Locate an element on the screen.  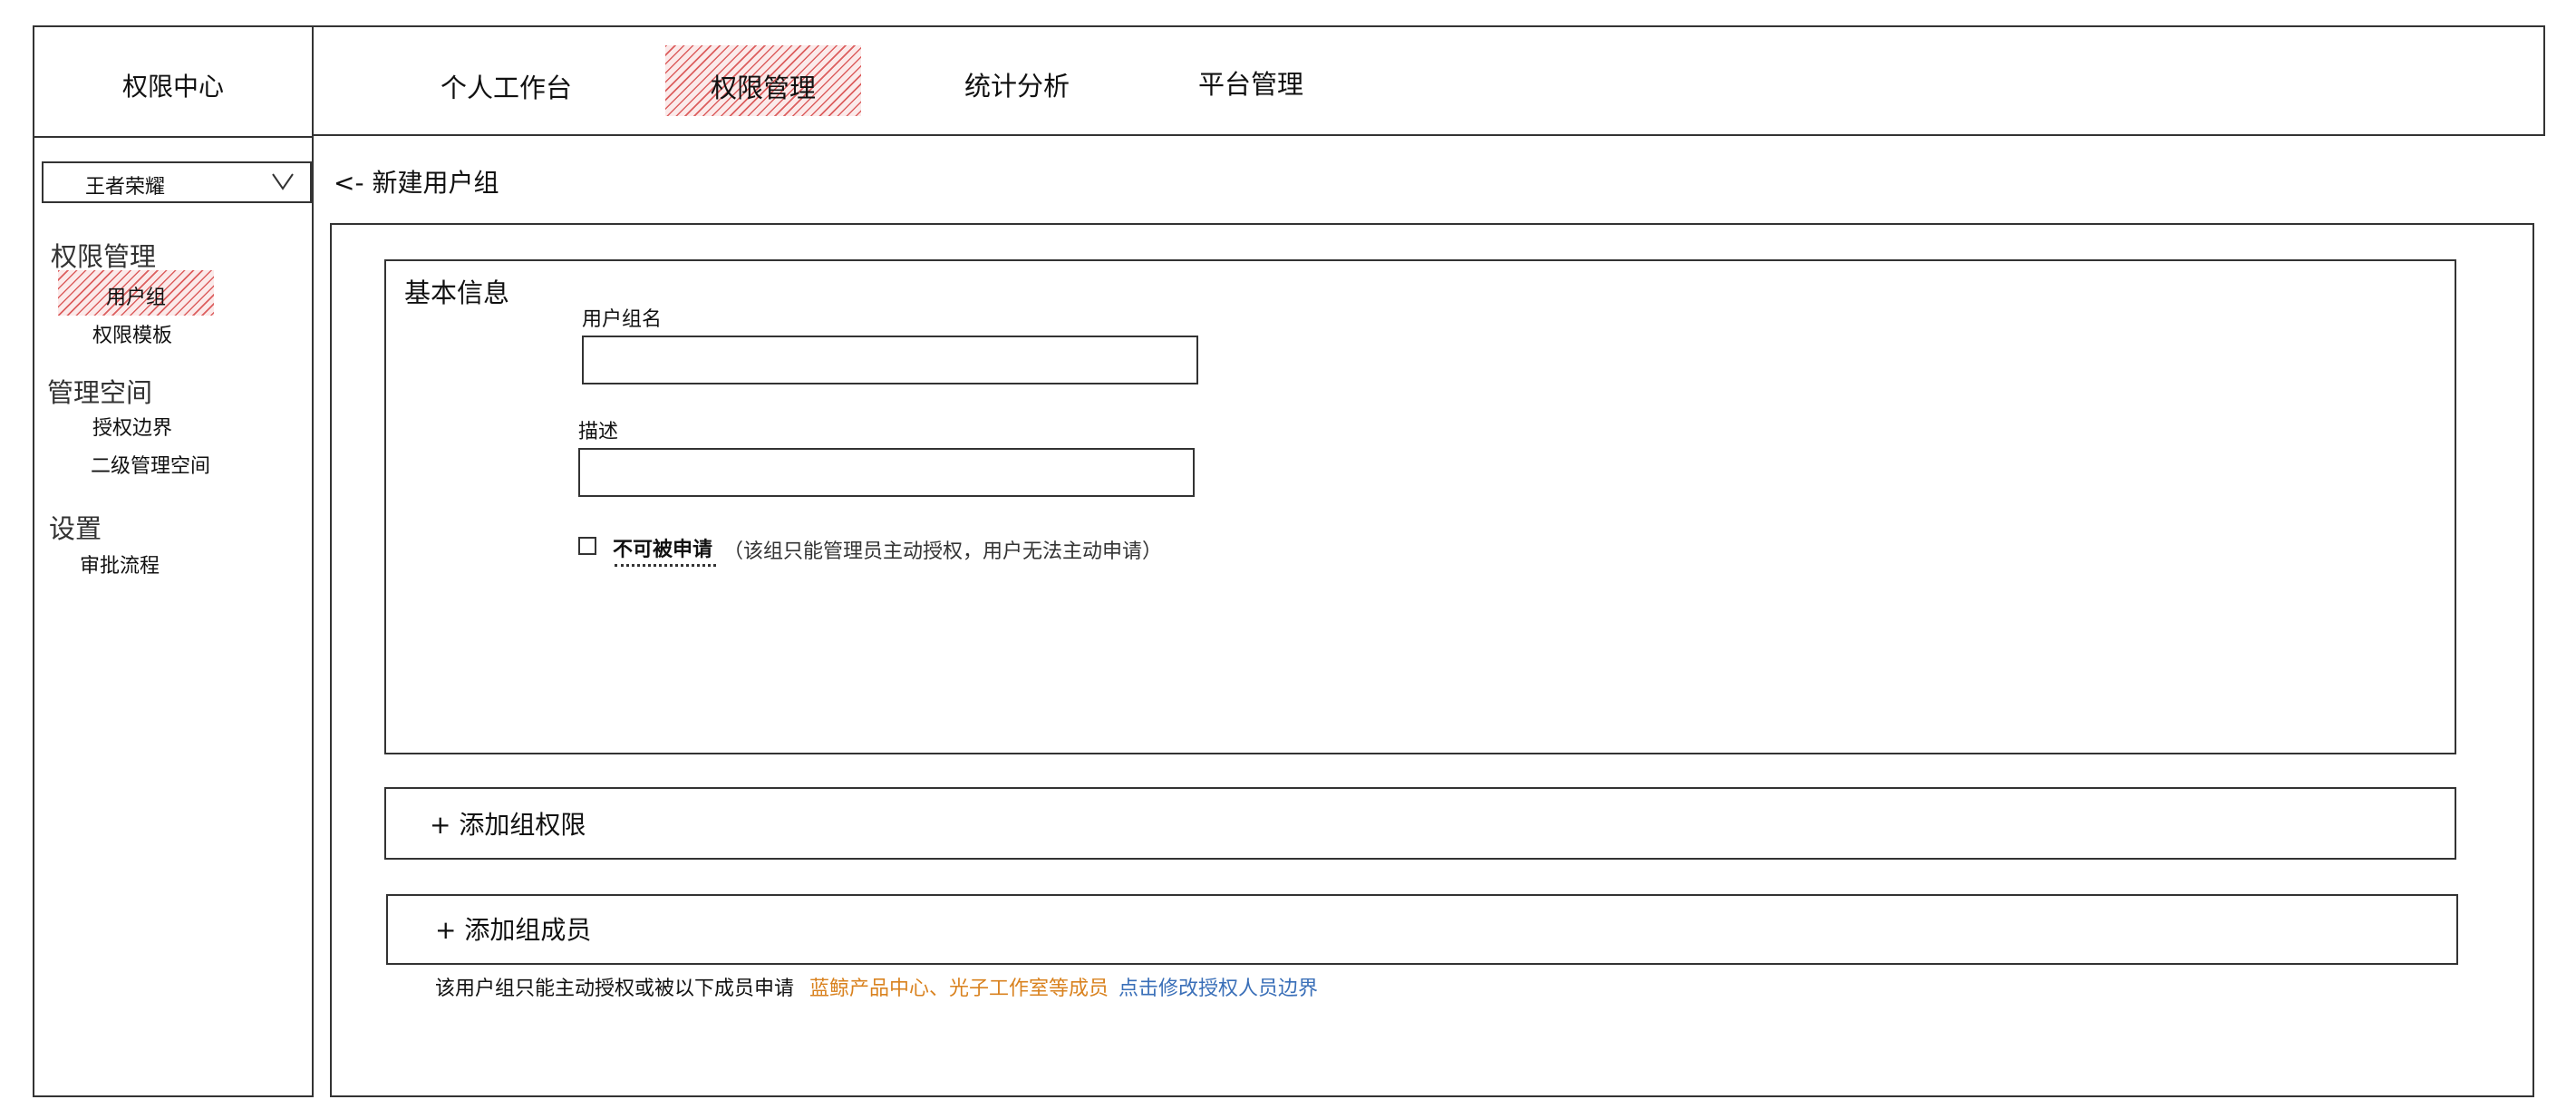
project-select-value: 王者荣耀 is located at coordinates (125, 188).